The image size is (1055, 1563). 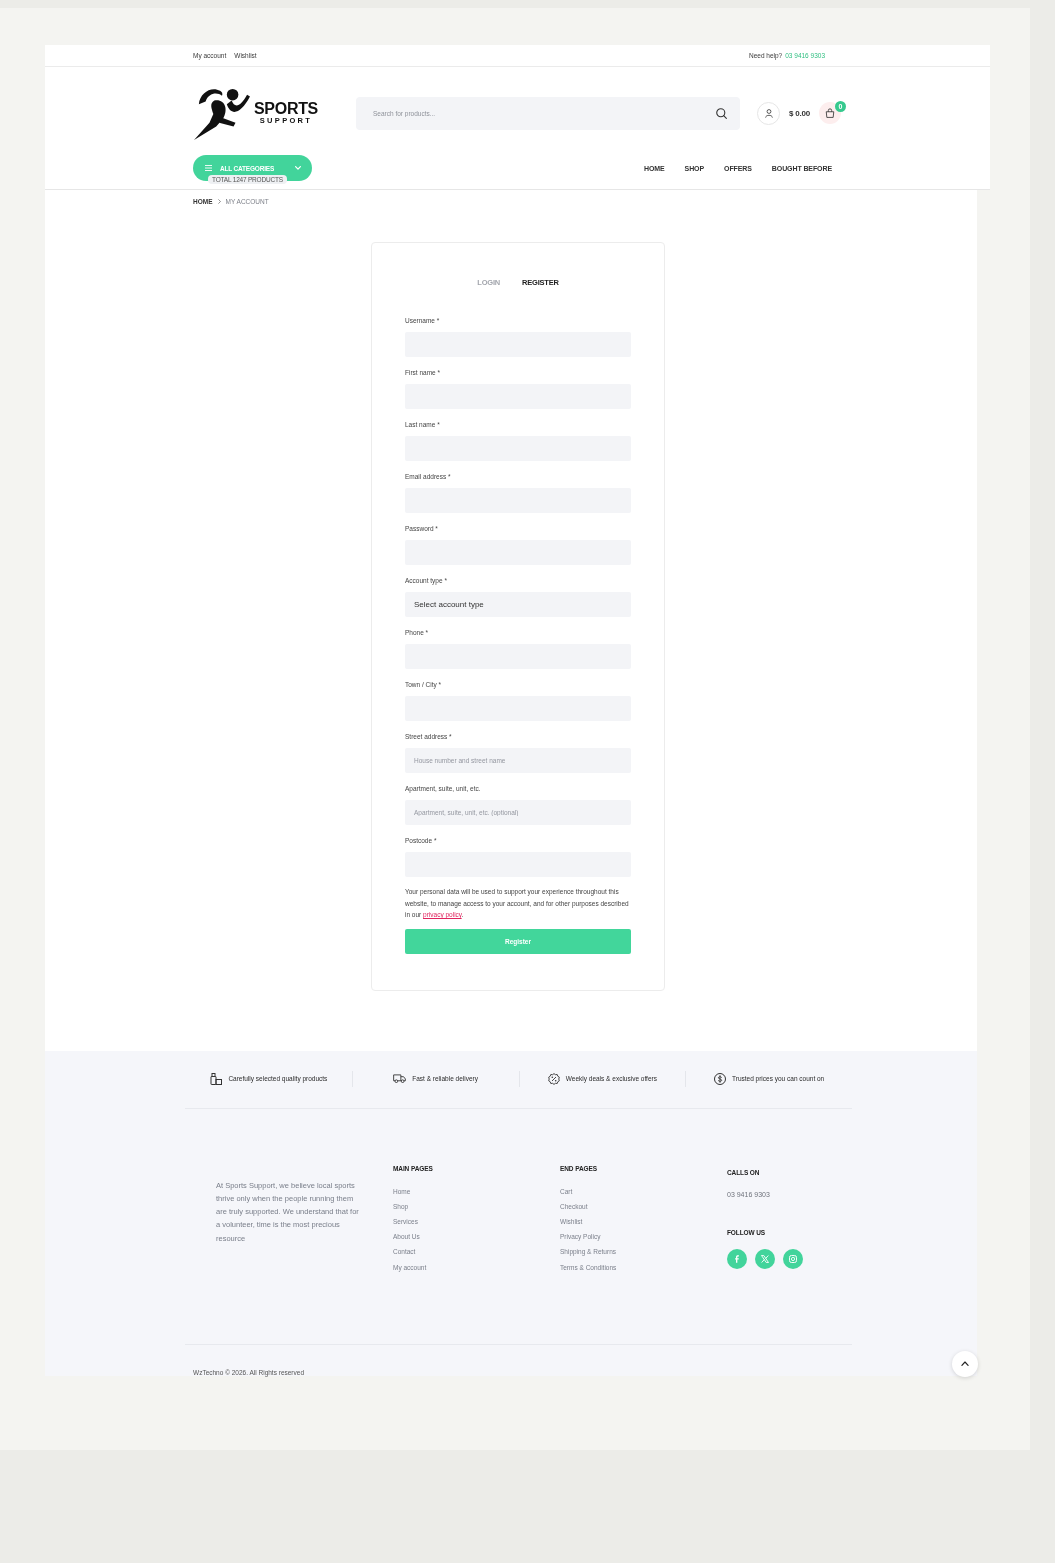 I want to click on instagram-icon, so click(x=793, y=1258).